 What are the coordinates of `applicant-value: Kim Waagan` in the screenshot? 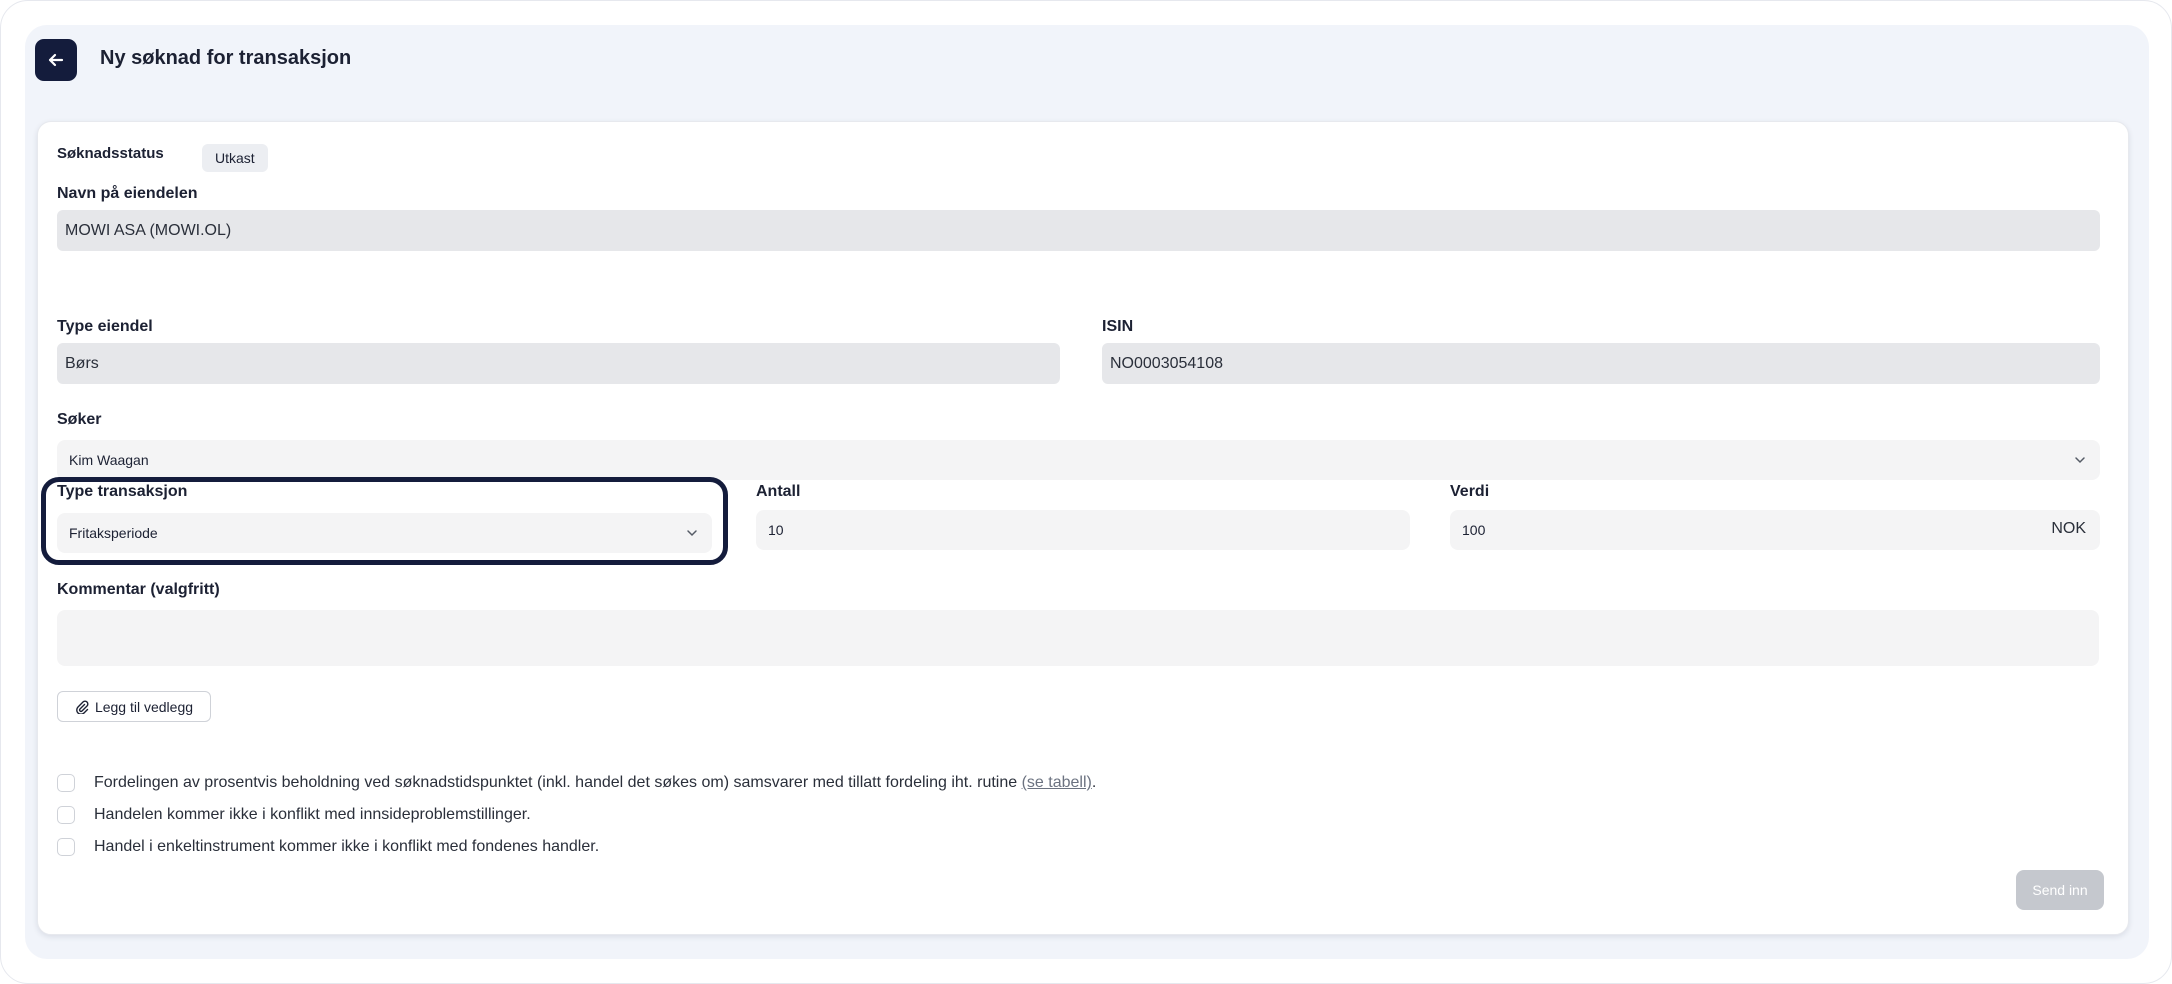 It's located at (109, 460).